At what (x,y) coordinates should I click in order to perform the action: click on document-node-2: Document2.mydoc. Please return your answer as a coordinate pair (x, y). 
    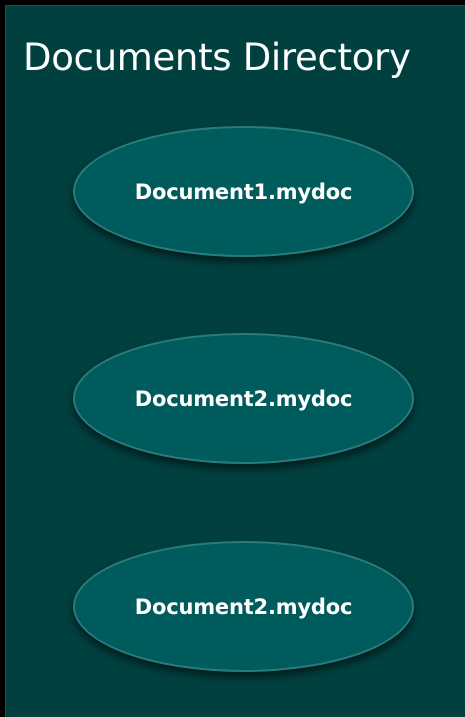
    Looking at the image, I should click on (243, 398).